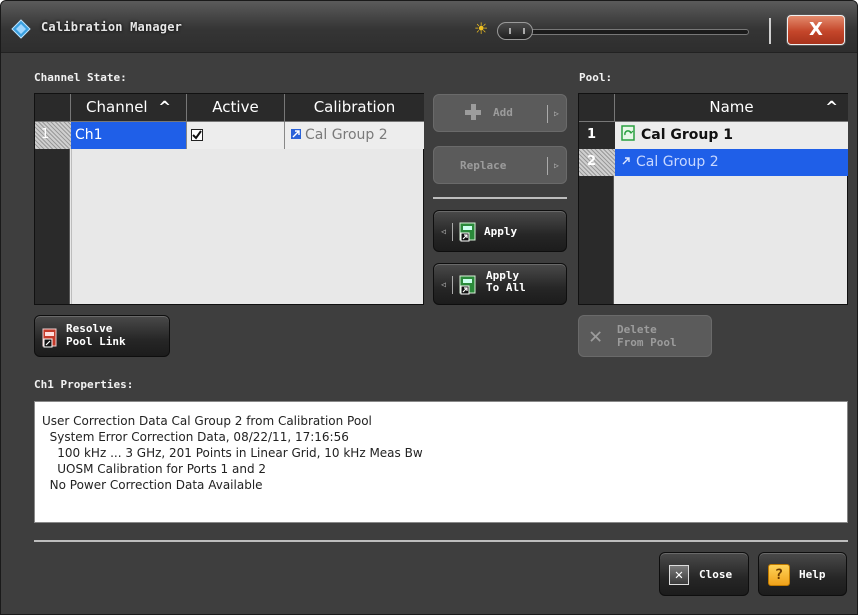 This screenshot has width=858, height=615. I want to click on green-cal-icon, so click(628, 133).